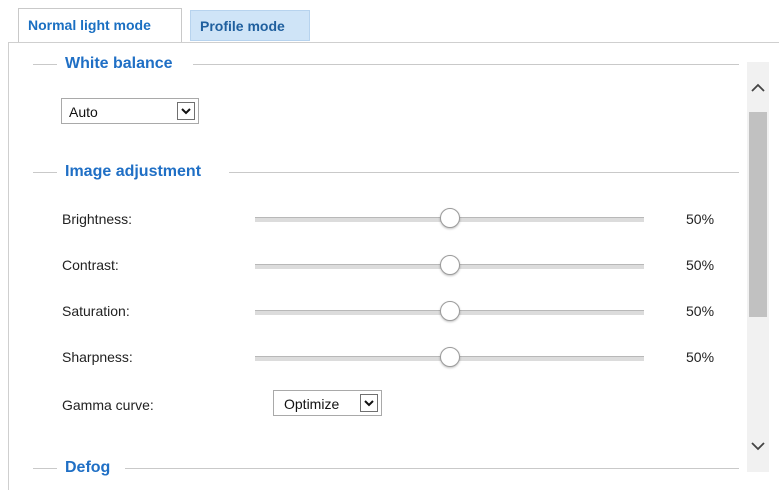 This screenshot has height=490, width=779. Describe the element at coordinates (97, 219) in the screenshot. I see `brightness-label: Brightness:` at that location.